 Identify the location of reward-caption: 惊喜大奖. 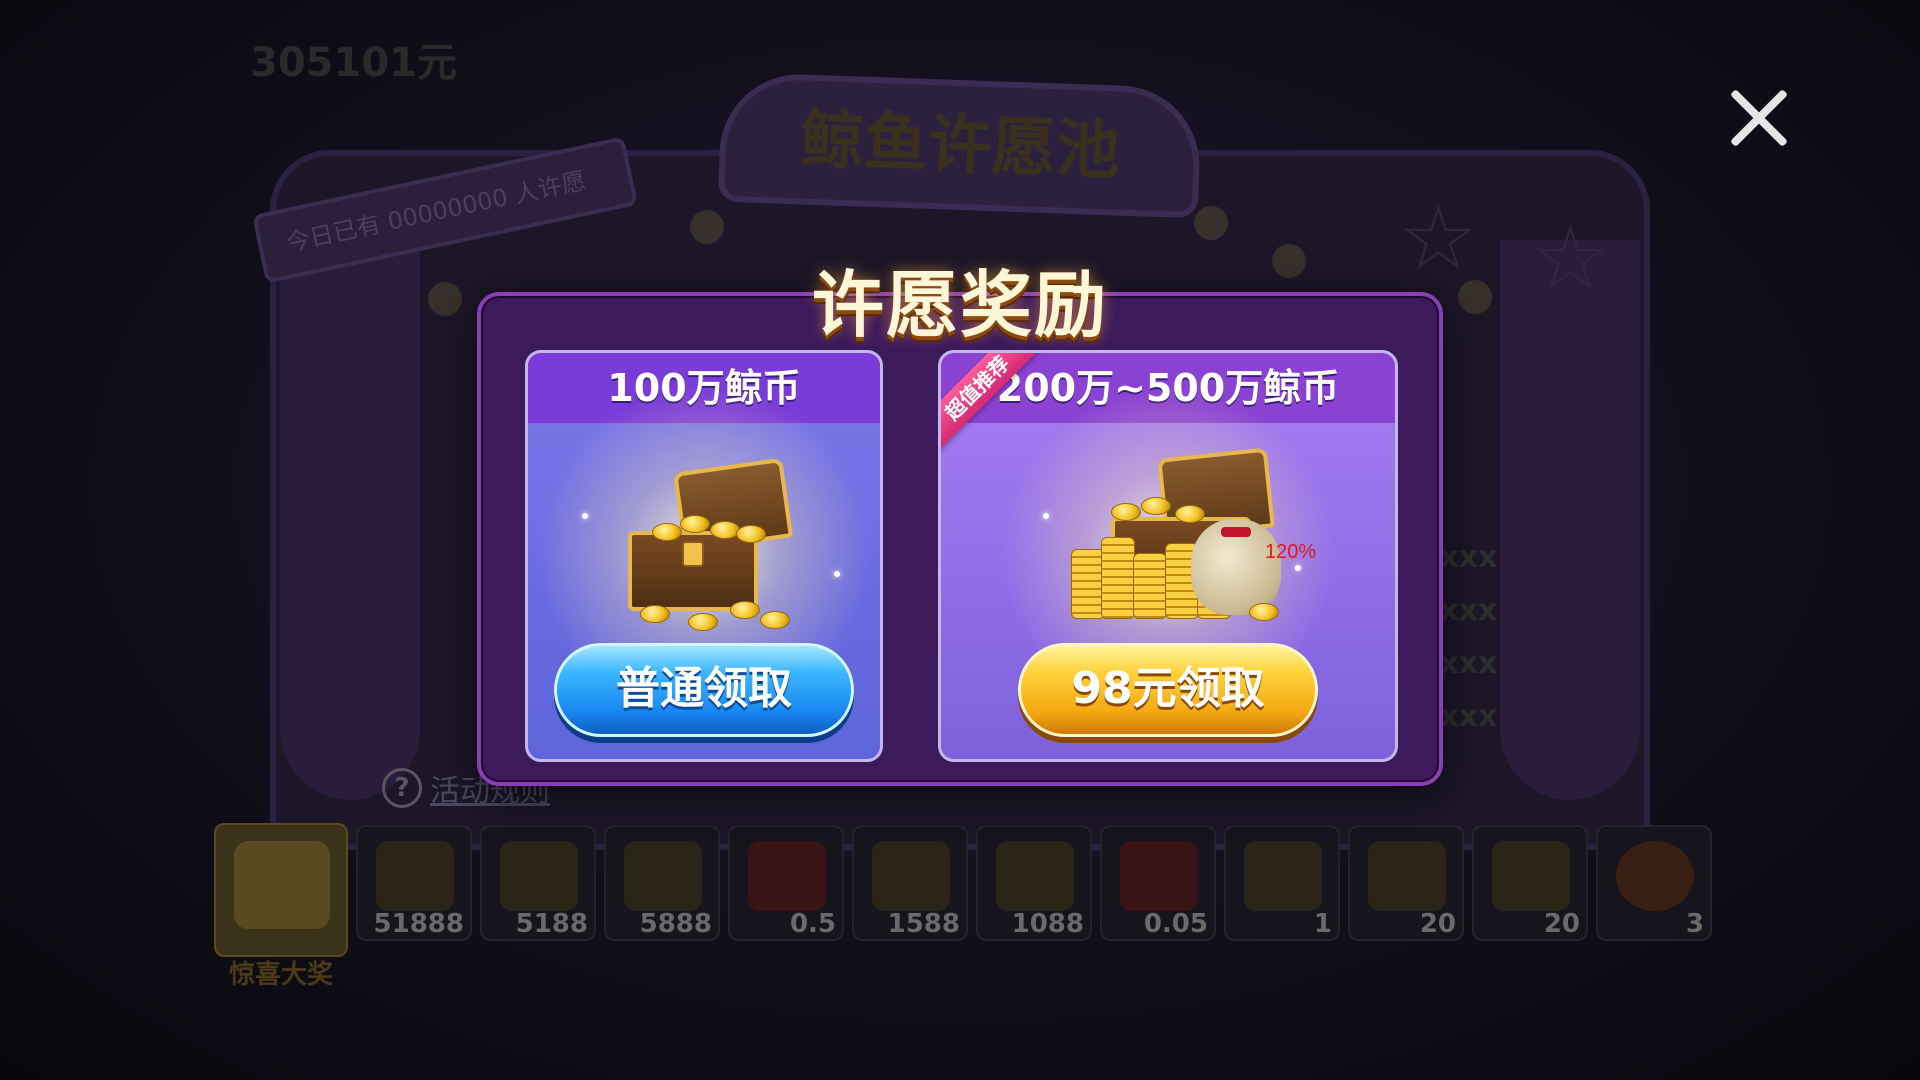
(280, 975).